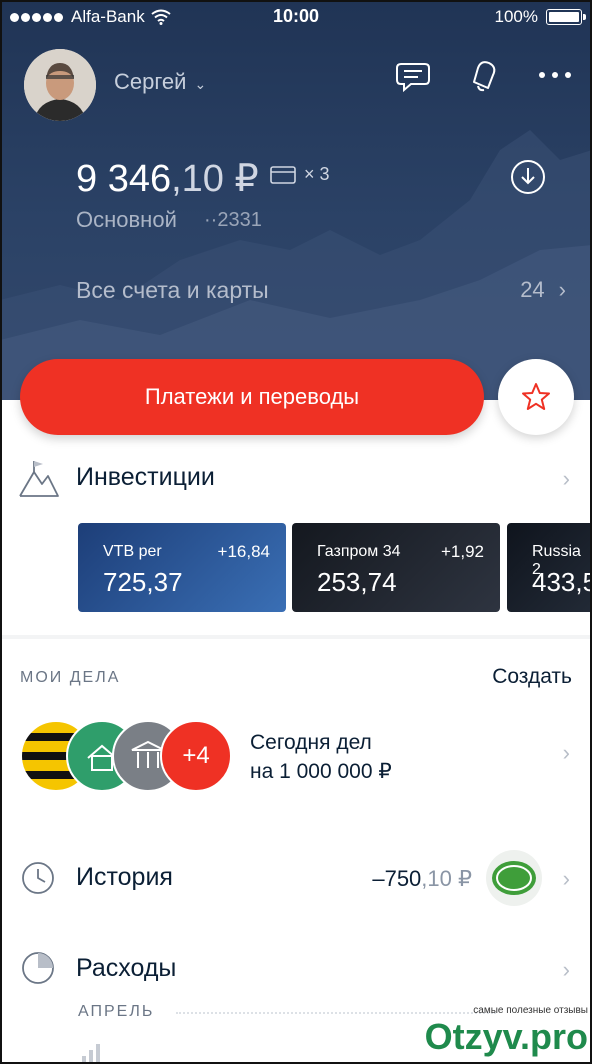  I want to click on deals-summary-line2: на 1 000 000 ₽, so click(321, 771).